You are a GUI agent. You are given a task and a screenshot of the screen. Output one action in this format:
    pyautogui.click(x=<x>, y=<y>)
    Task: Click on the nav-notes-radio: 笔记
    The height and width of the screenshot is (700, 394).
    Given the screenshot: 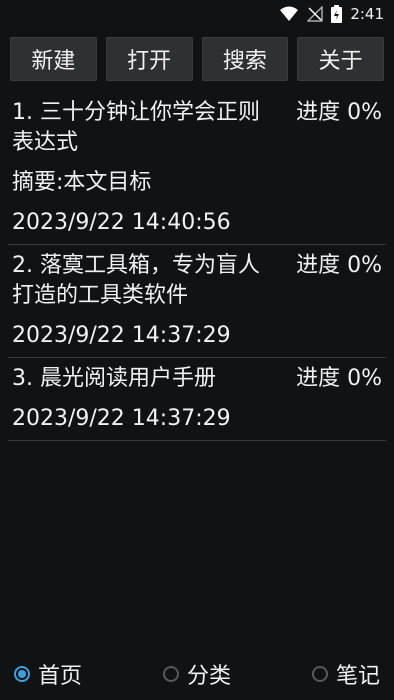 What is the action you would take?
    pyautogui.click(x=345, y=674)
    